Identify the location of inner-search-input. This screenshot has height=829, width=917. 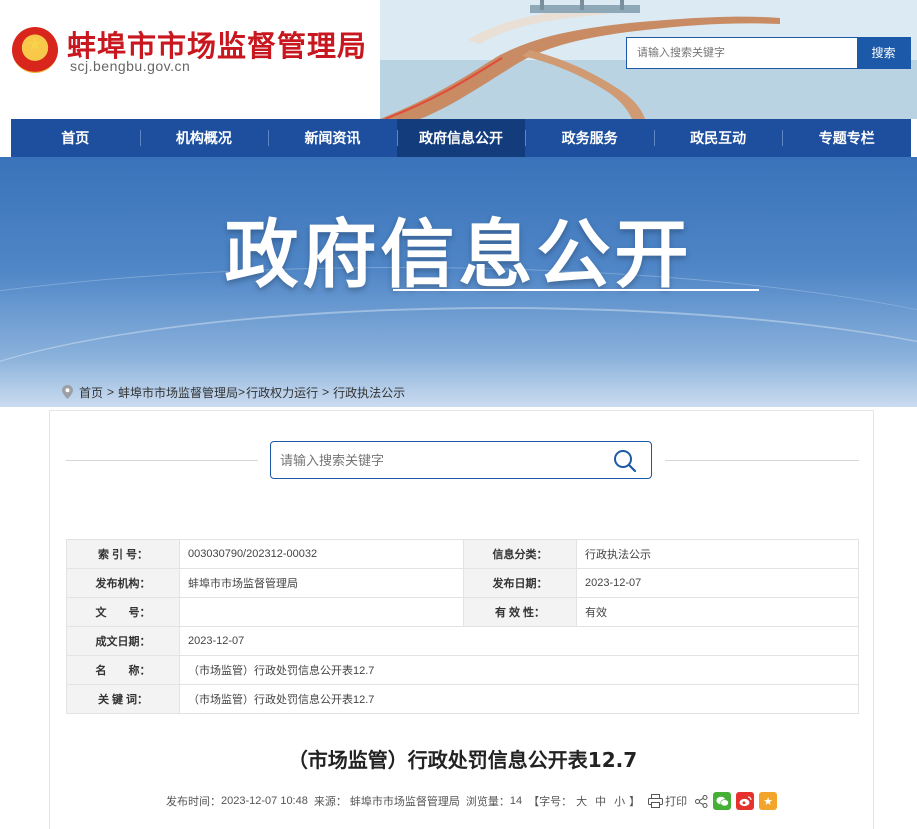
(436, 460).